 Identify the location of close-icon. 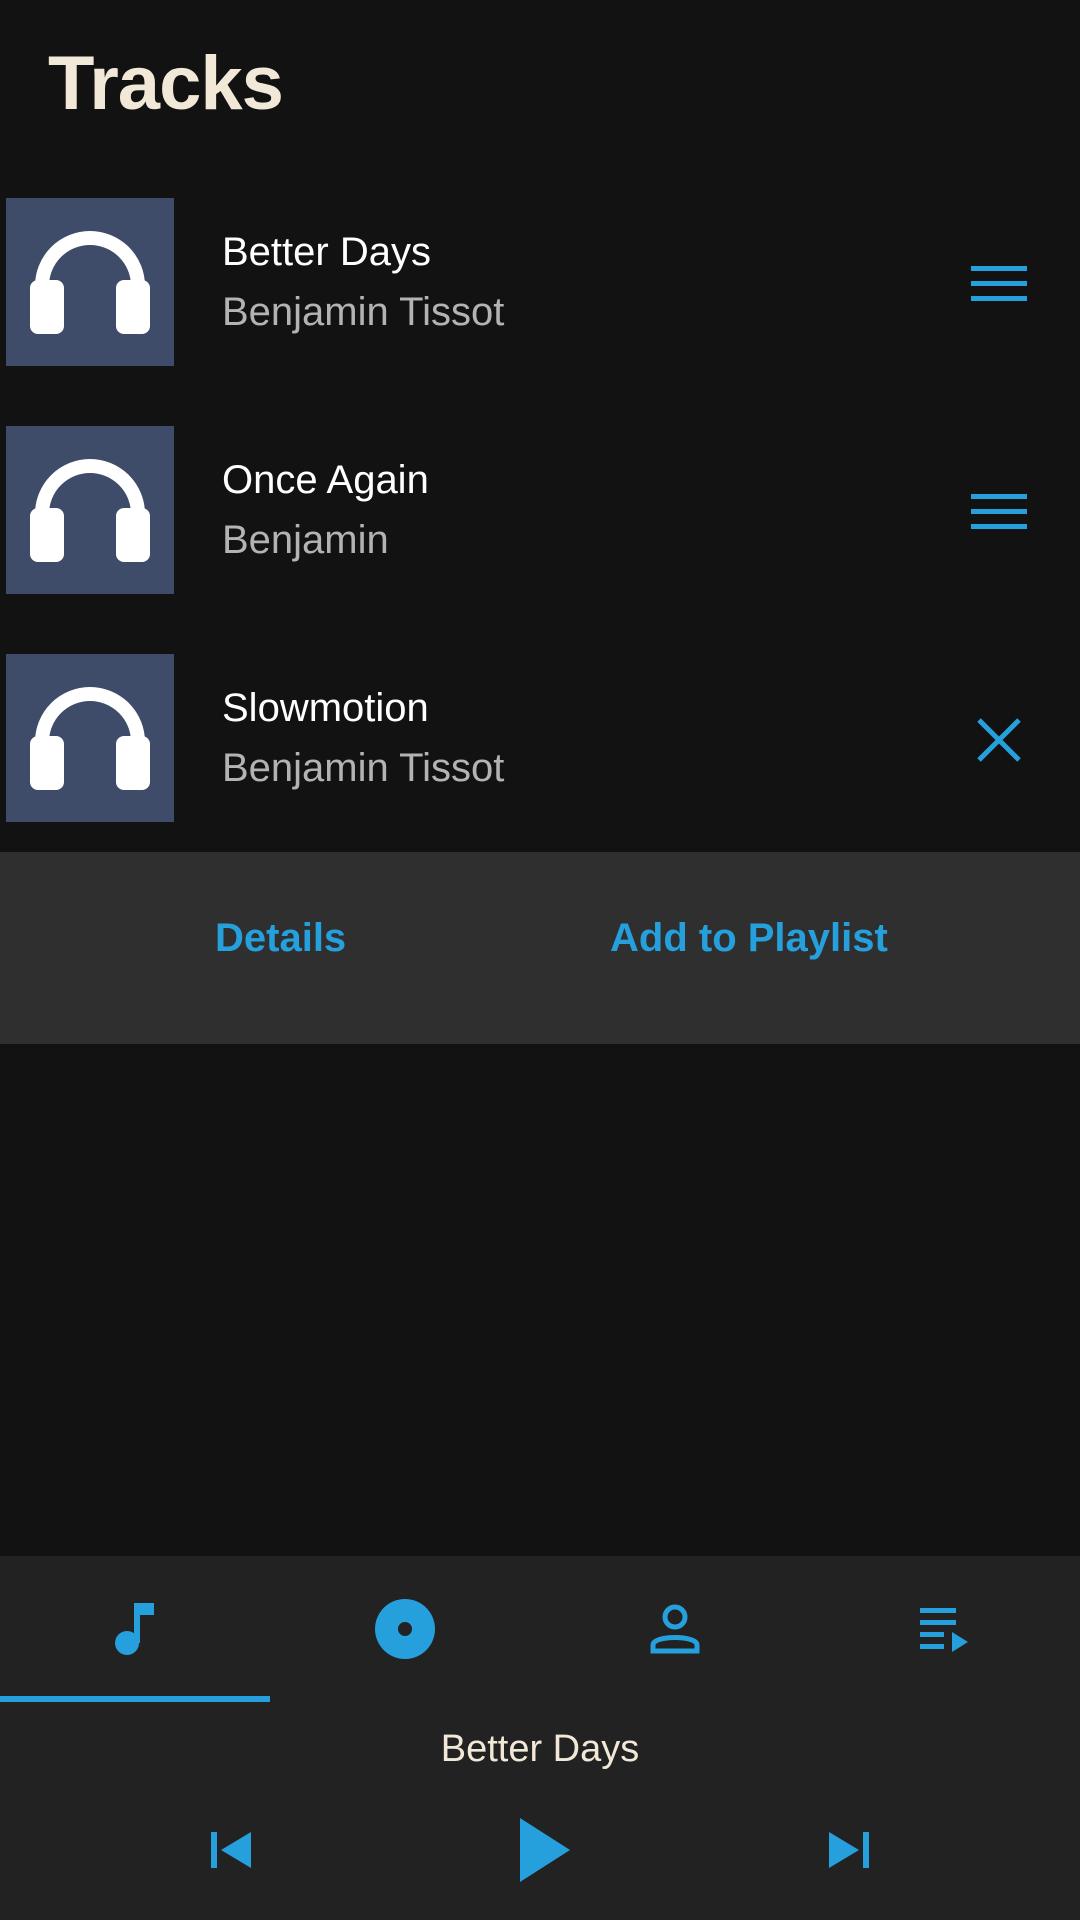
(999, 740).